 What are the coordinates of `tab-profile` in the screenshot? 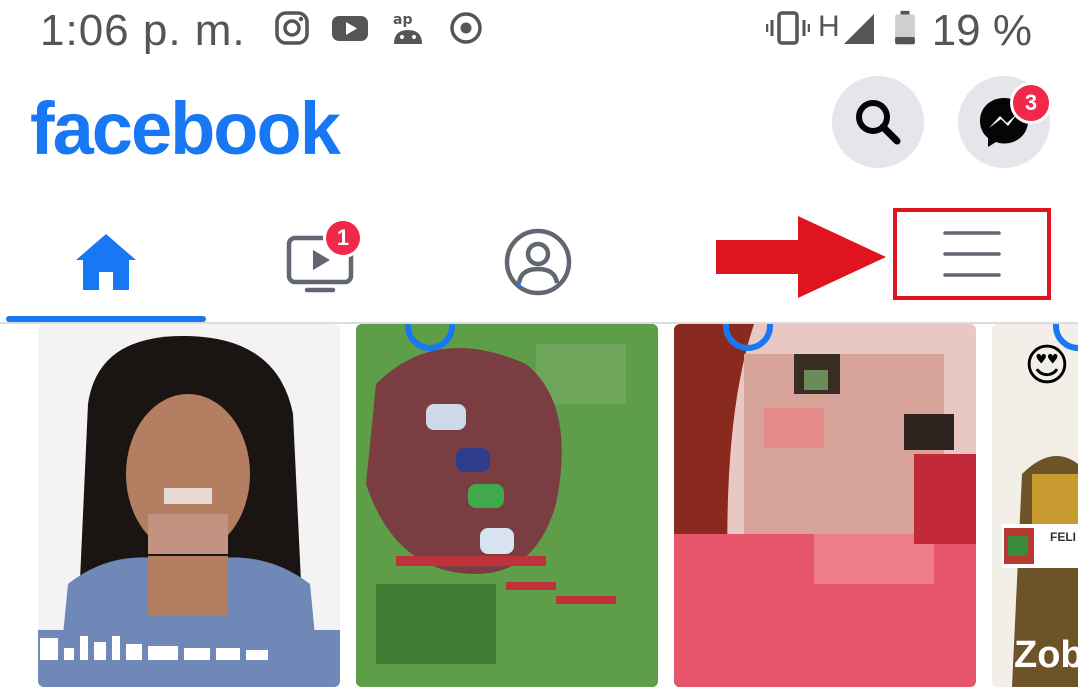 It's located at (538, 262).